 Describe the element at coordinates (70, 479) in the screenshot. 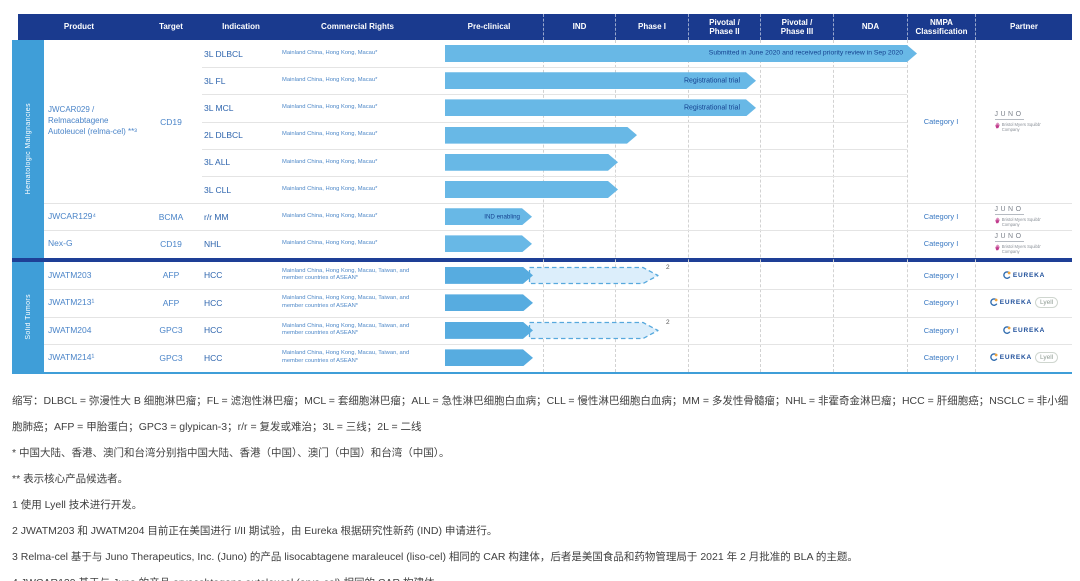

I see `footnote-core-product: ** 表示核心产品候选者。` at that location.